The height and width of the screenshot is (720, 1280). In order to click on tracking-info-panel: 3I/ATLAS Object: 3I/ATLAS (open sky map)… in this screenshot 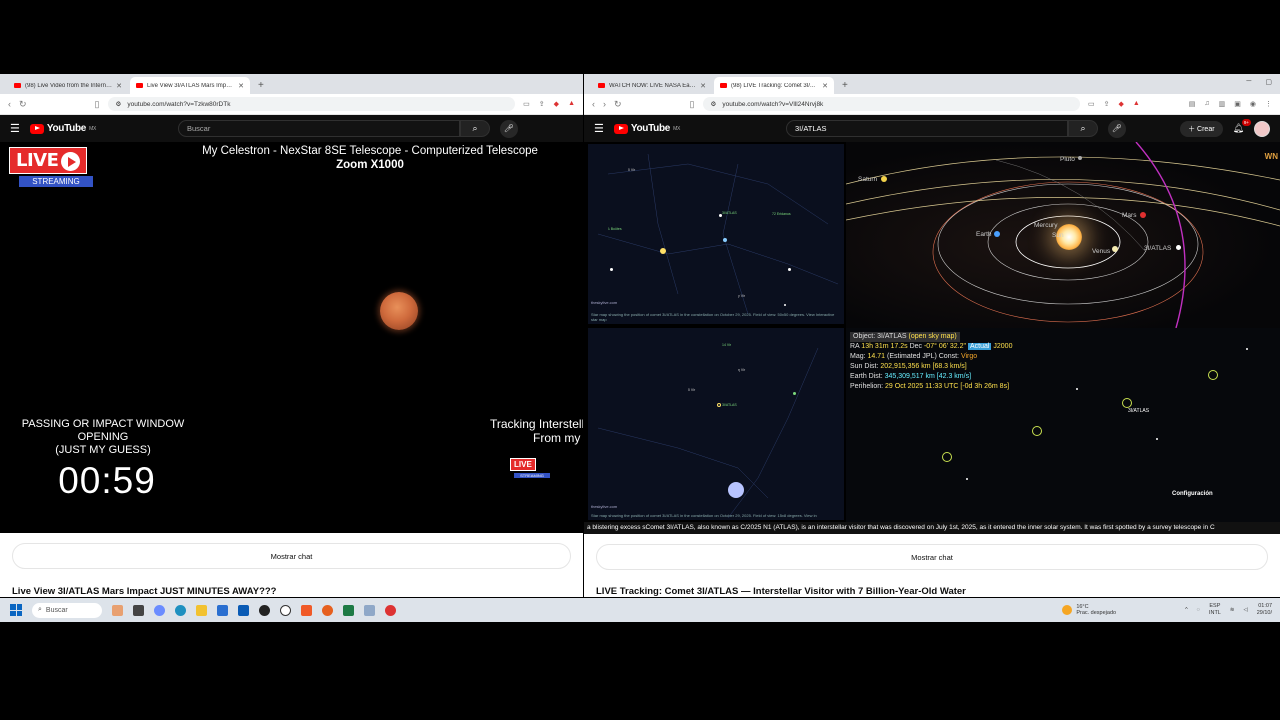, I will do `click(1063, 425)`.